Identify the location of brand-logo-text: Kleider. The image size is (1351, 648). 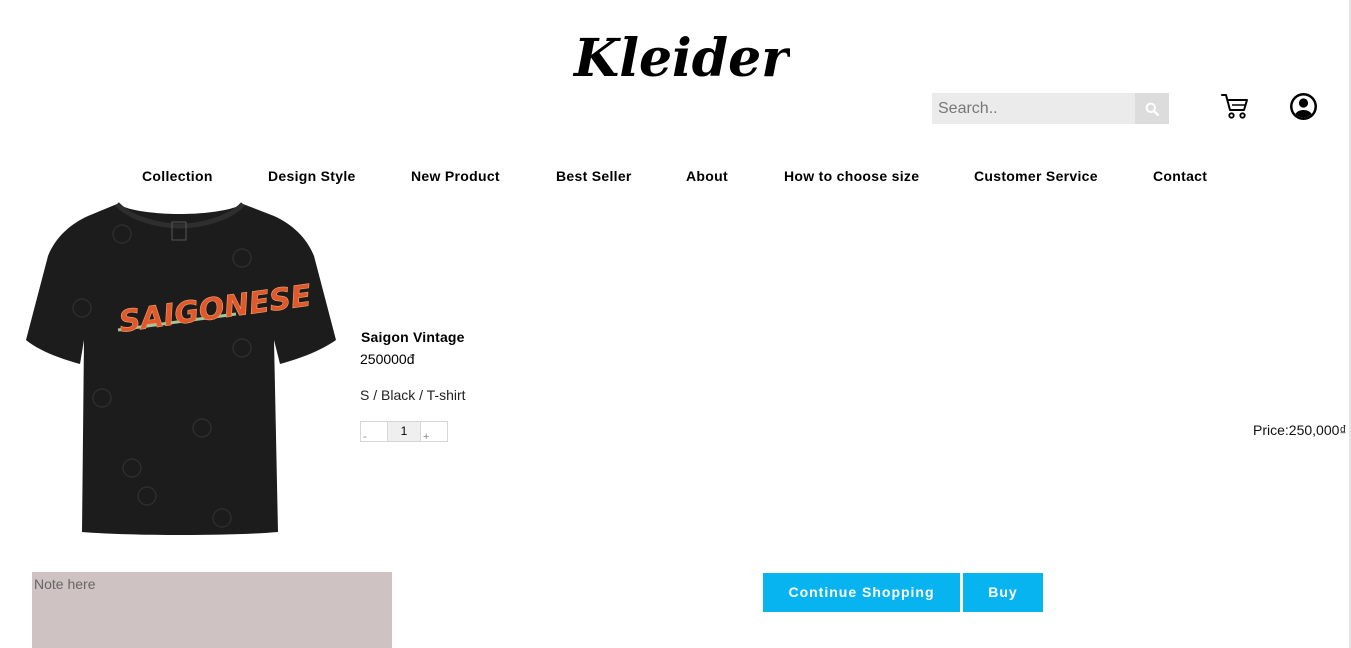
(681, 58).